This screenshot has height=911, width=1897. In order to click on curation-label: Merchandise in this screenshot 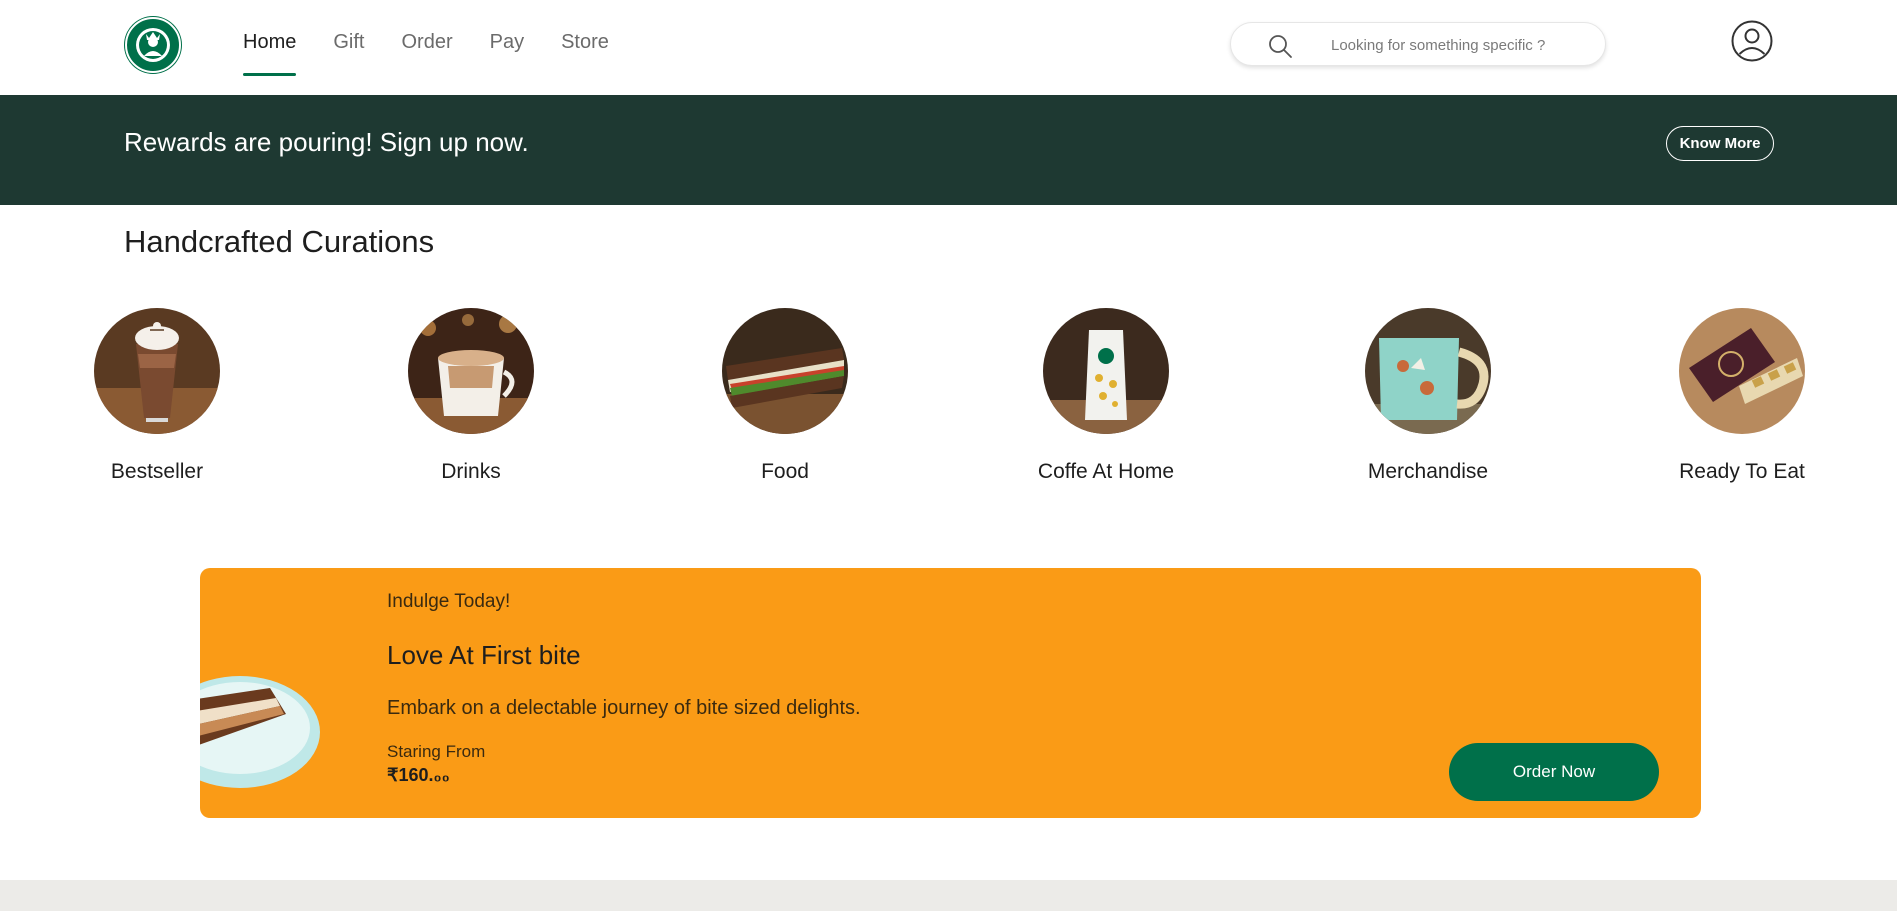, I will do `click(1428, 471)`.